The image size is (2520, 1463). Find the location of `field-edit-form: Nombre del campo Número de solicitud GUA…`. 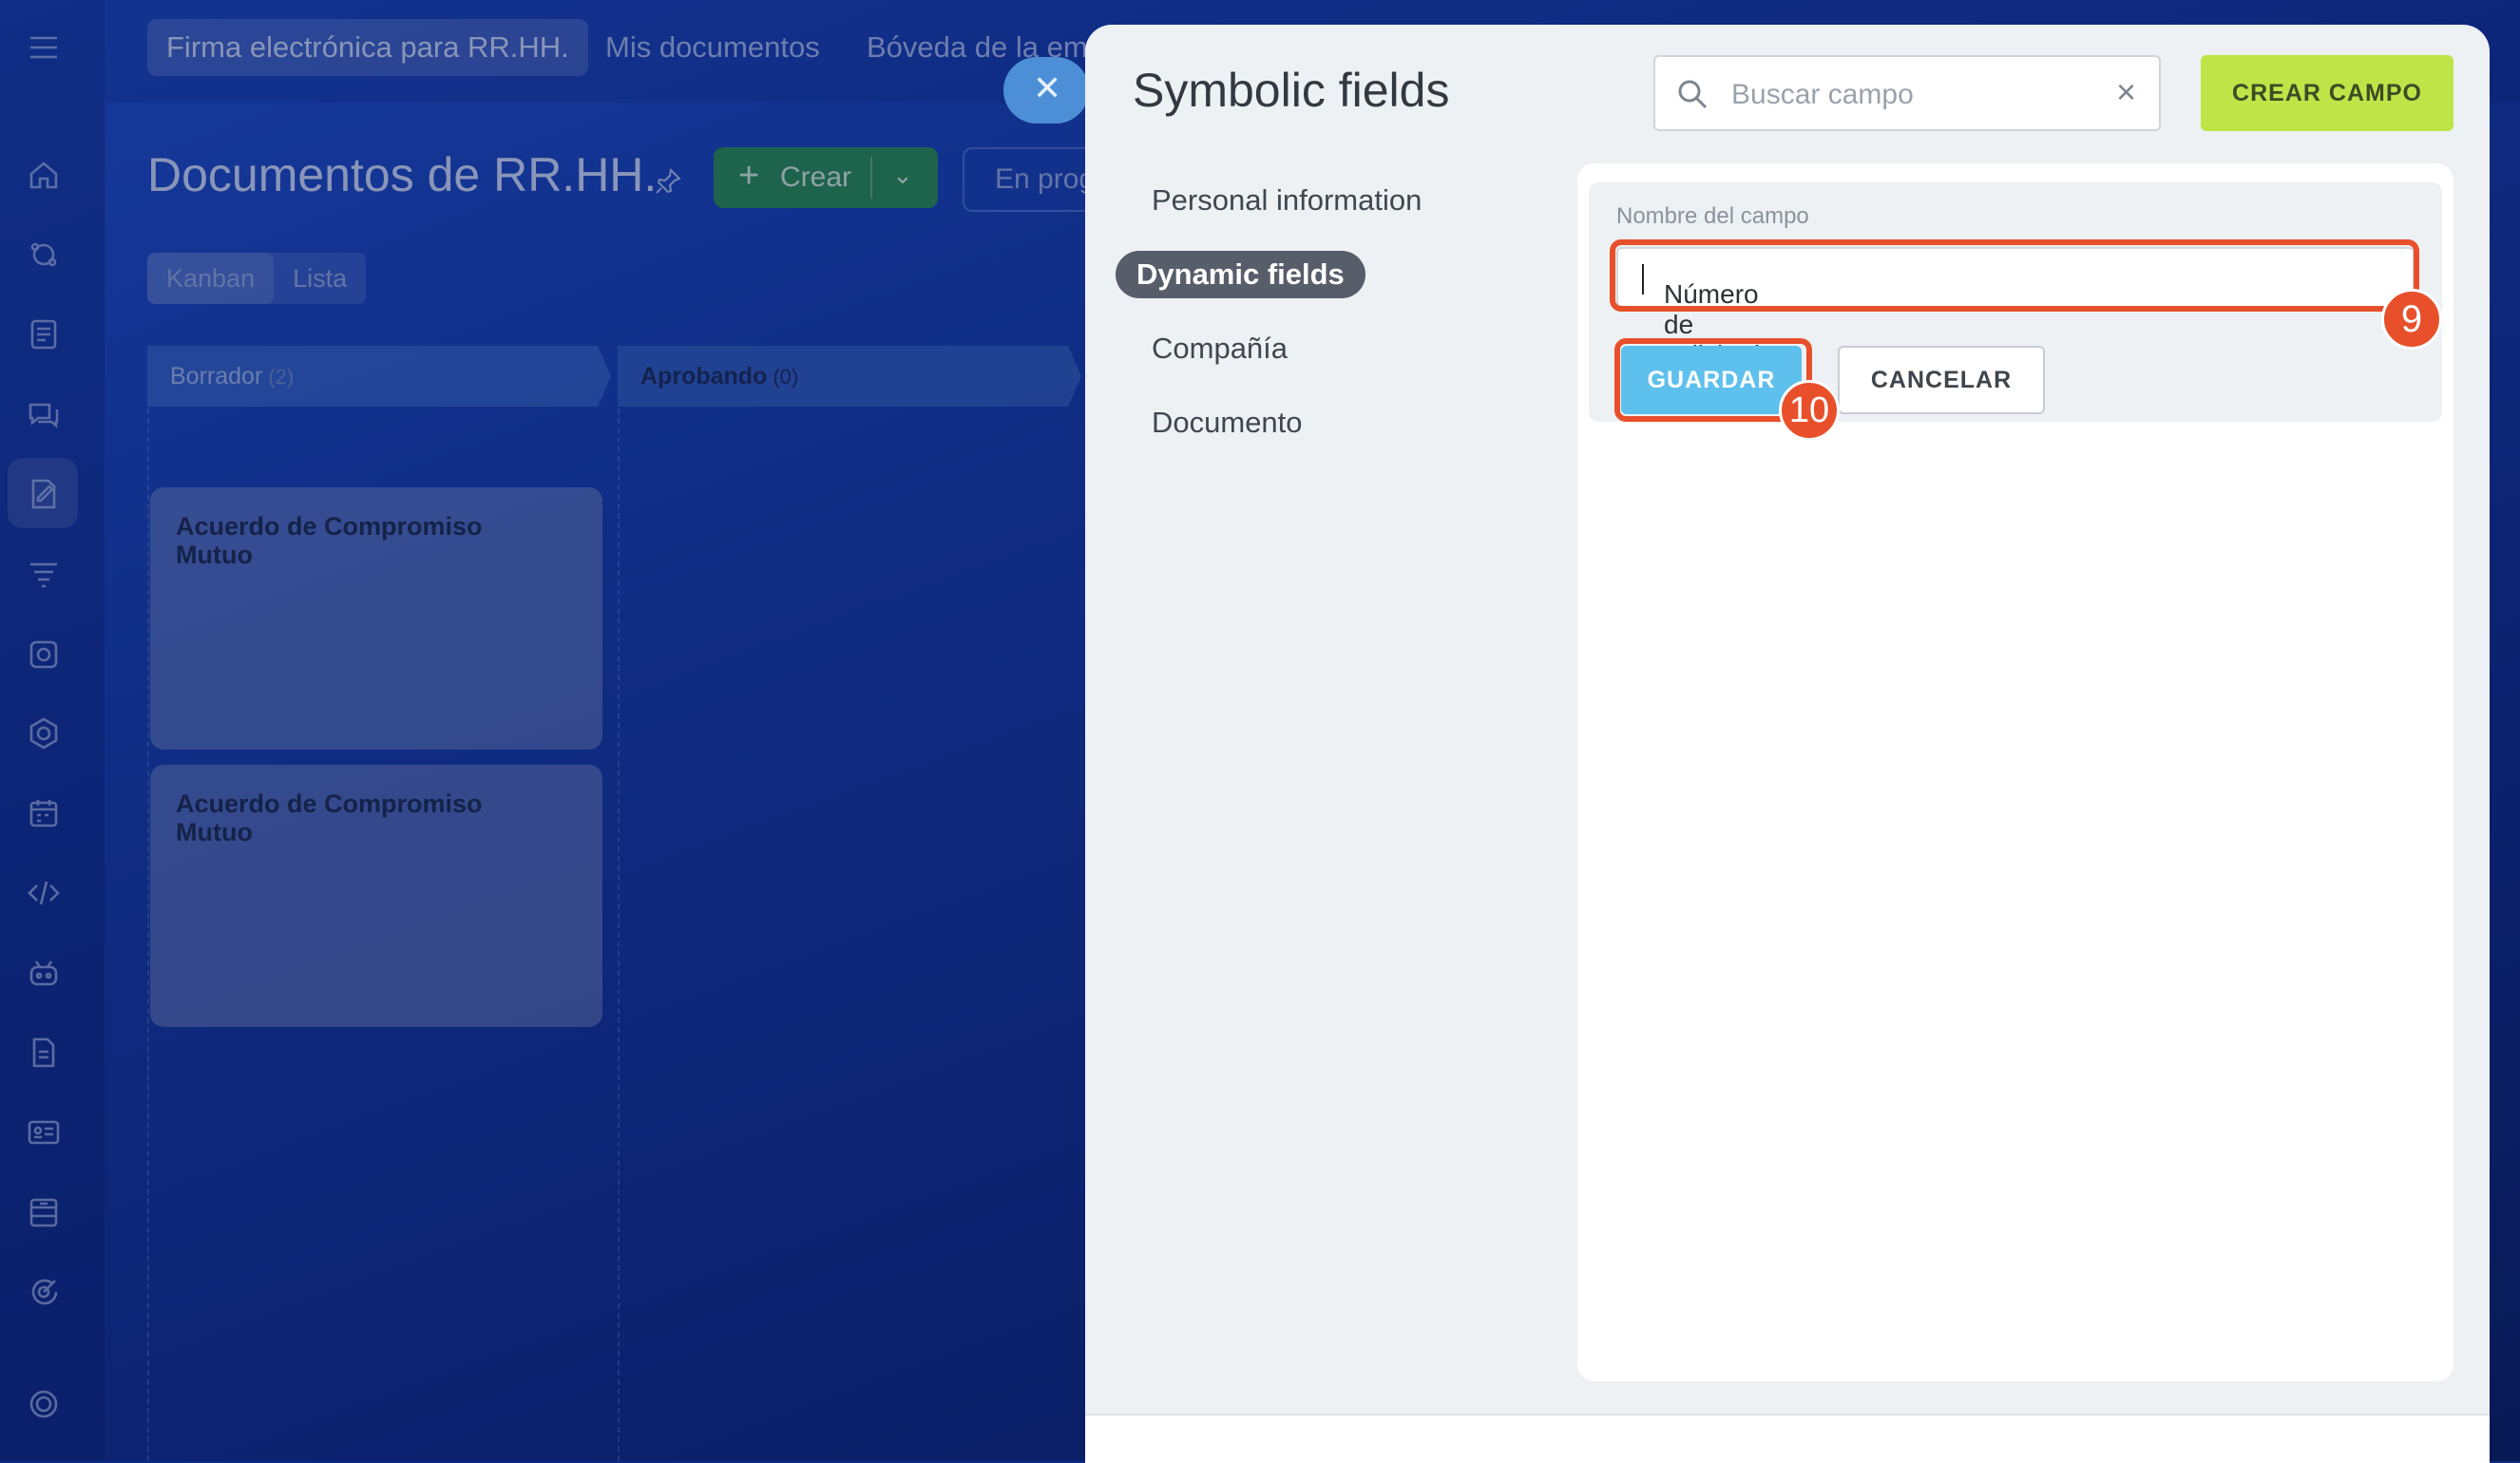

field-edit-form: Nombre del campo Número de solicitud GUA… is located at coordinates (2016, 311).